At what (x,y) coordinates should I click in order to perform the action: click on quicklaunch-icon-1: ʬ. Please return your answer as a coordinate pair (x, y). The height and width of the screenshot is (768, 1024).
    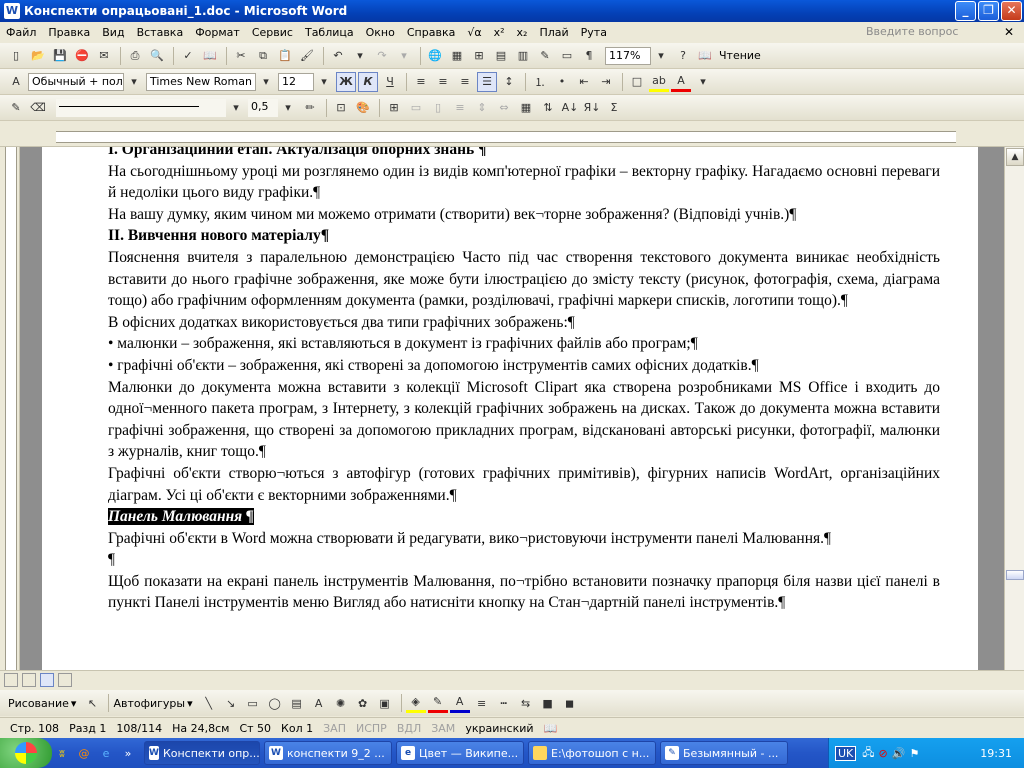
    Looking at the image, I should click on (62, 753).